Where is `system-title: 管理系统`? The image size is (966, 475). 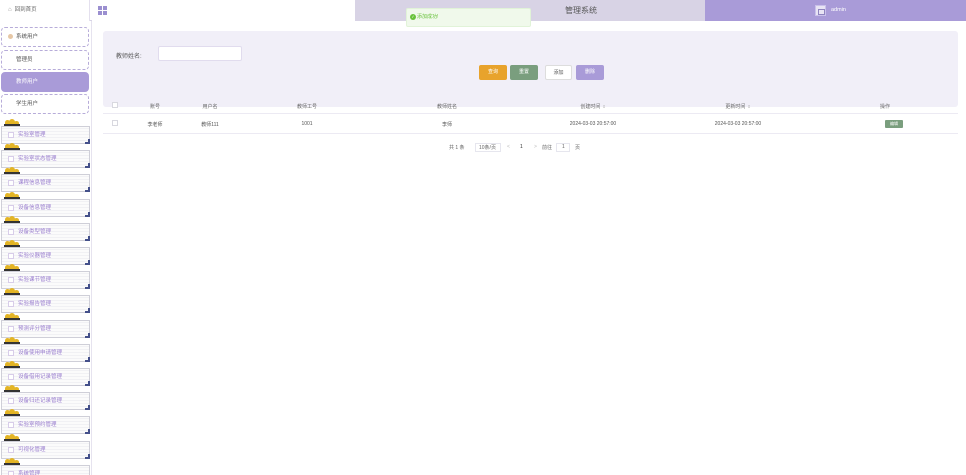
system-title: 管理系统 is located at coordinates (581, 10).